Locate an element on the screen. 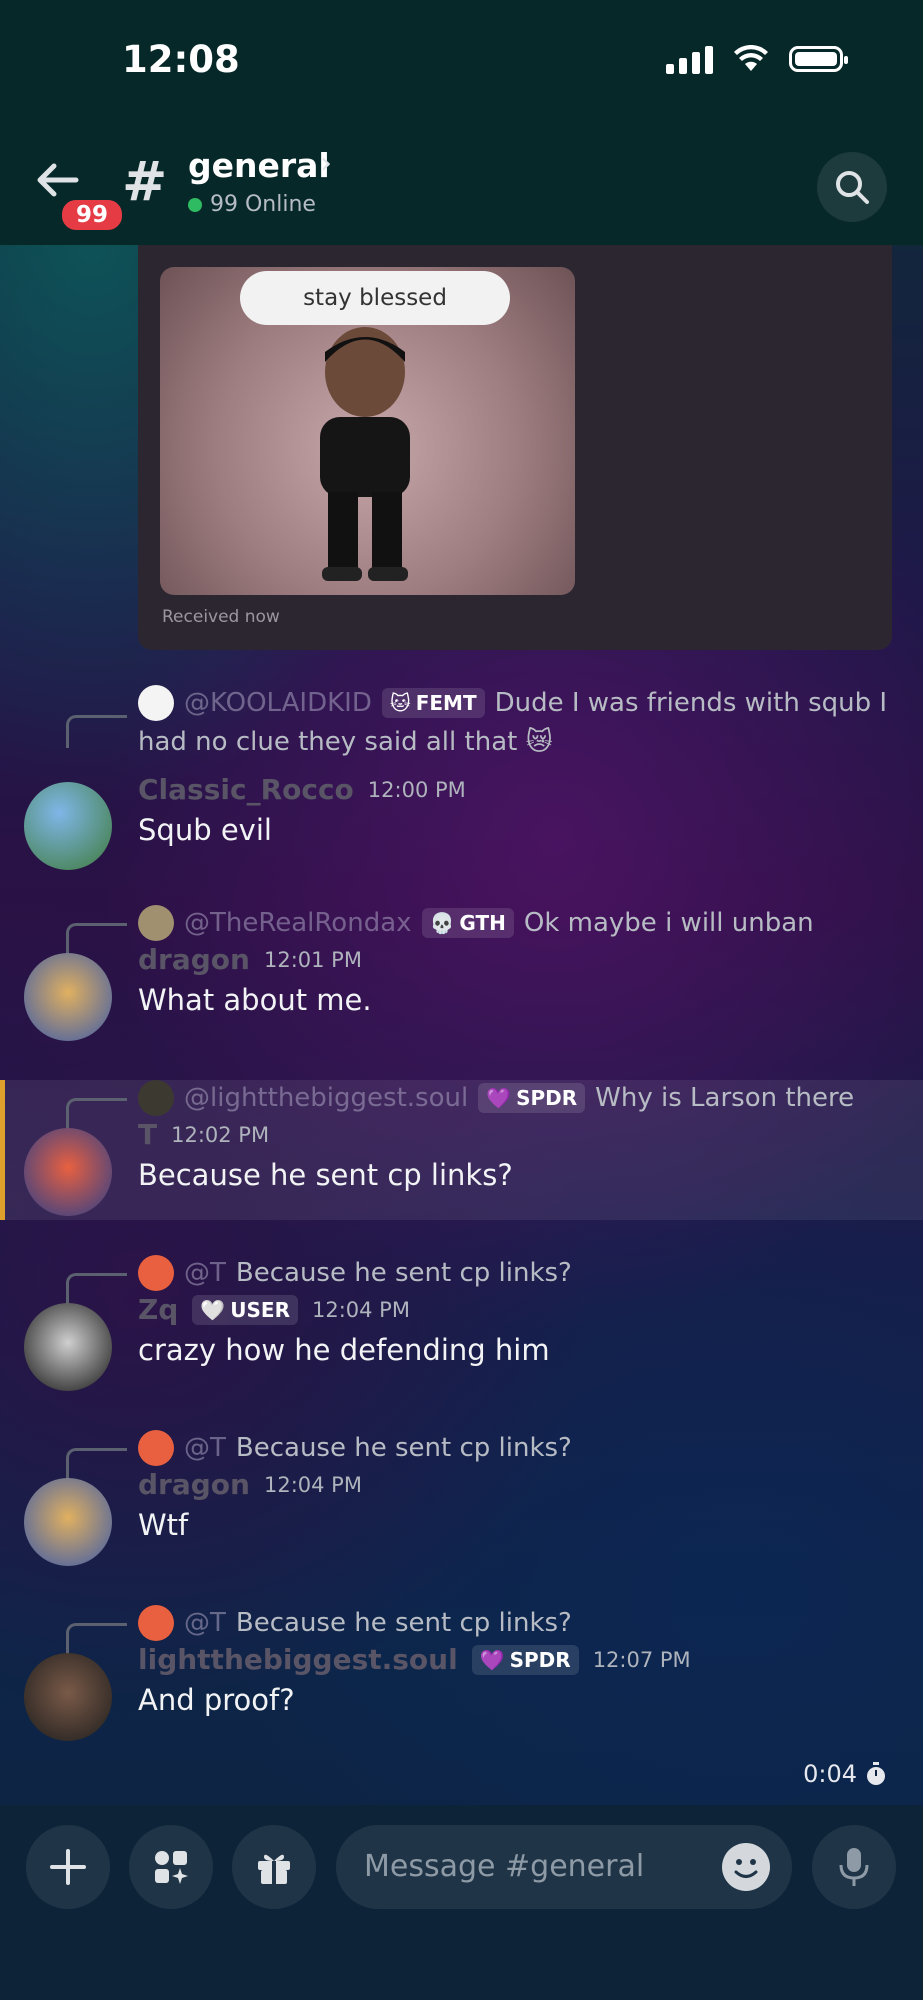  message-header: dragon 12:01 PM is located at coordinates (250, 959).